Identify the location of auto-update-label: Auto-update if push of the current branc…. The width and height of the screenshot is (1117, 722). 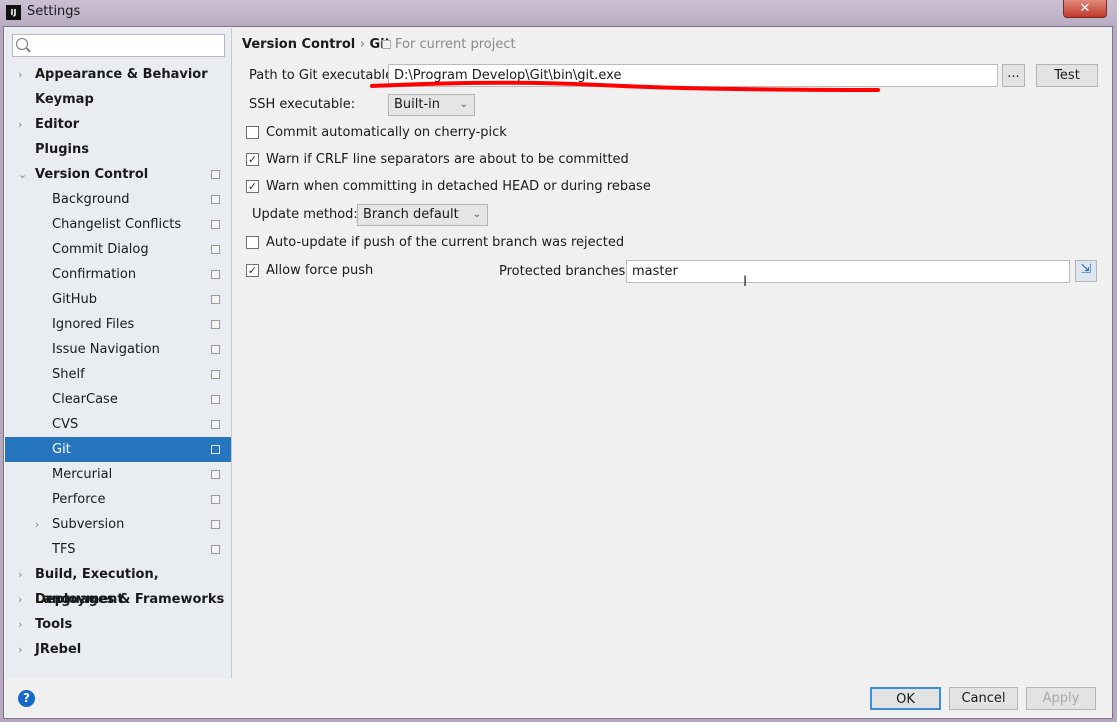
(445, 242).